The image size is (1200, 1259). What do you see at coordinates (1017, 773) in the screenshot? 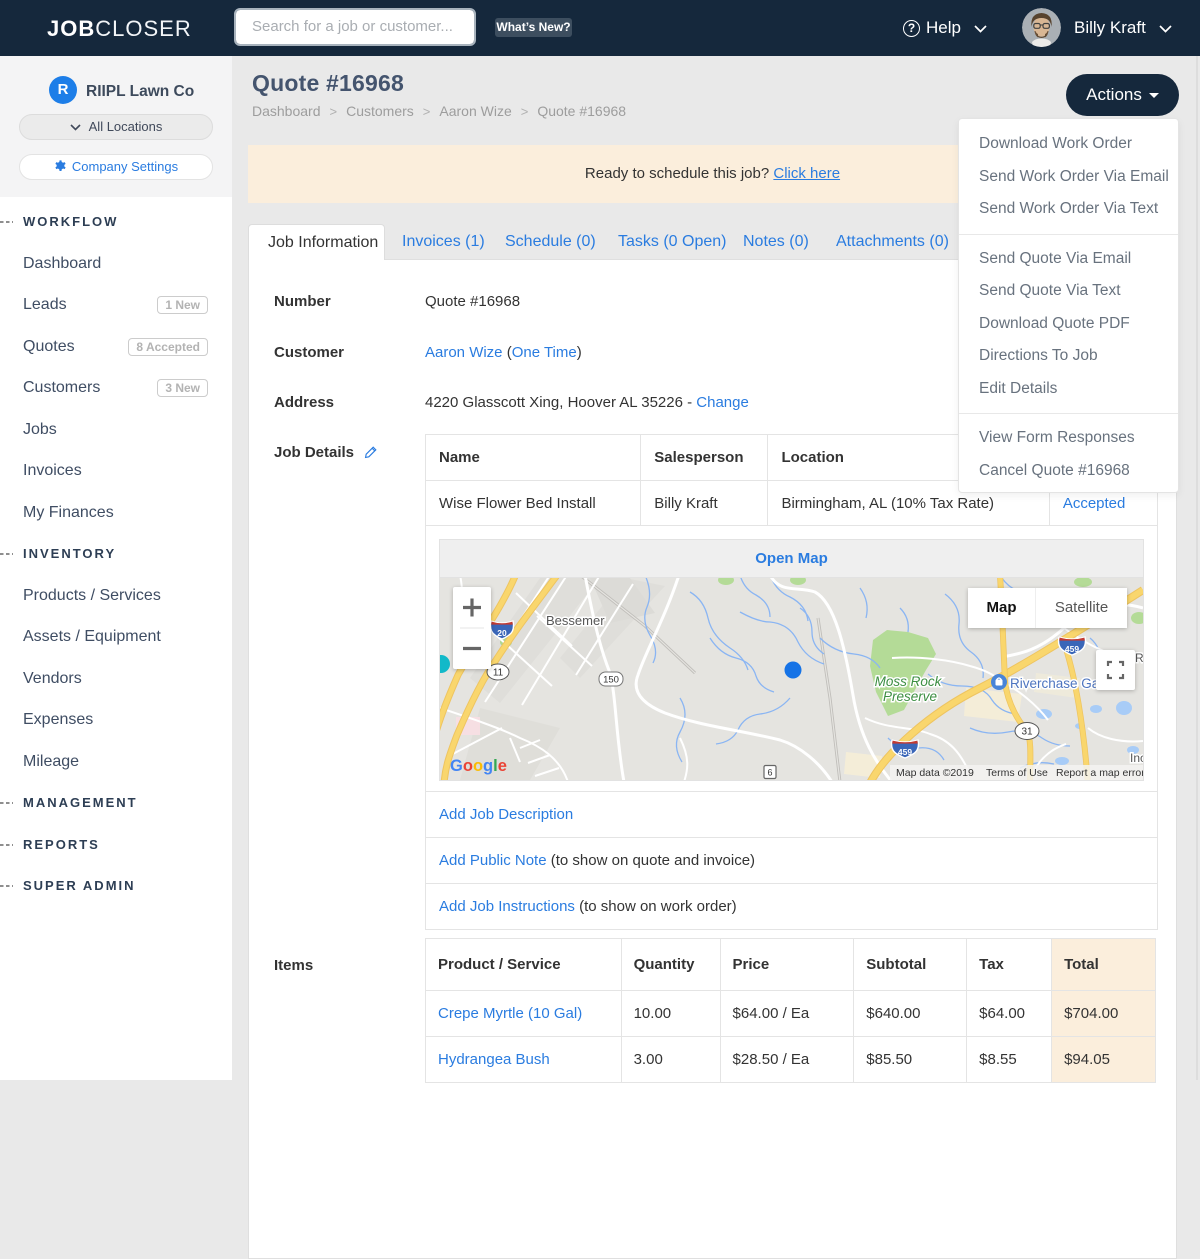
I see `svg-text: Terms of Use` at bounding box center [1017, 773].